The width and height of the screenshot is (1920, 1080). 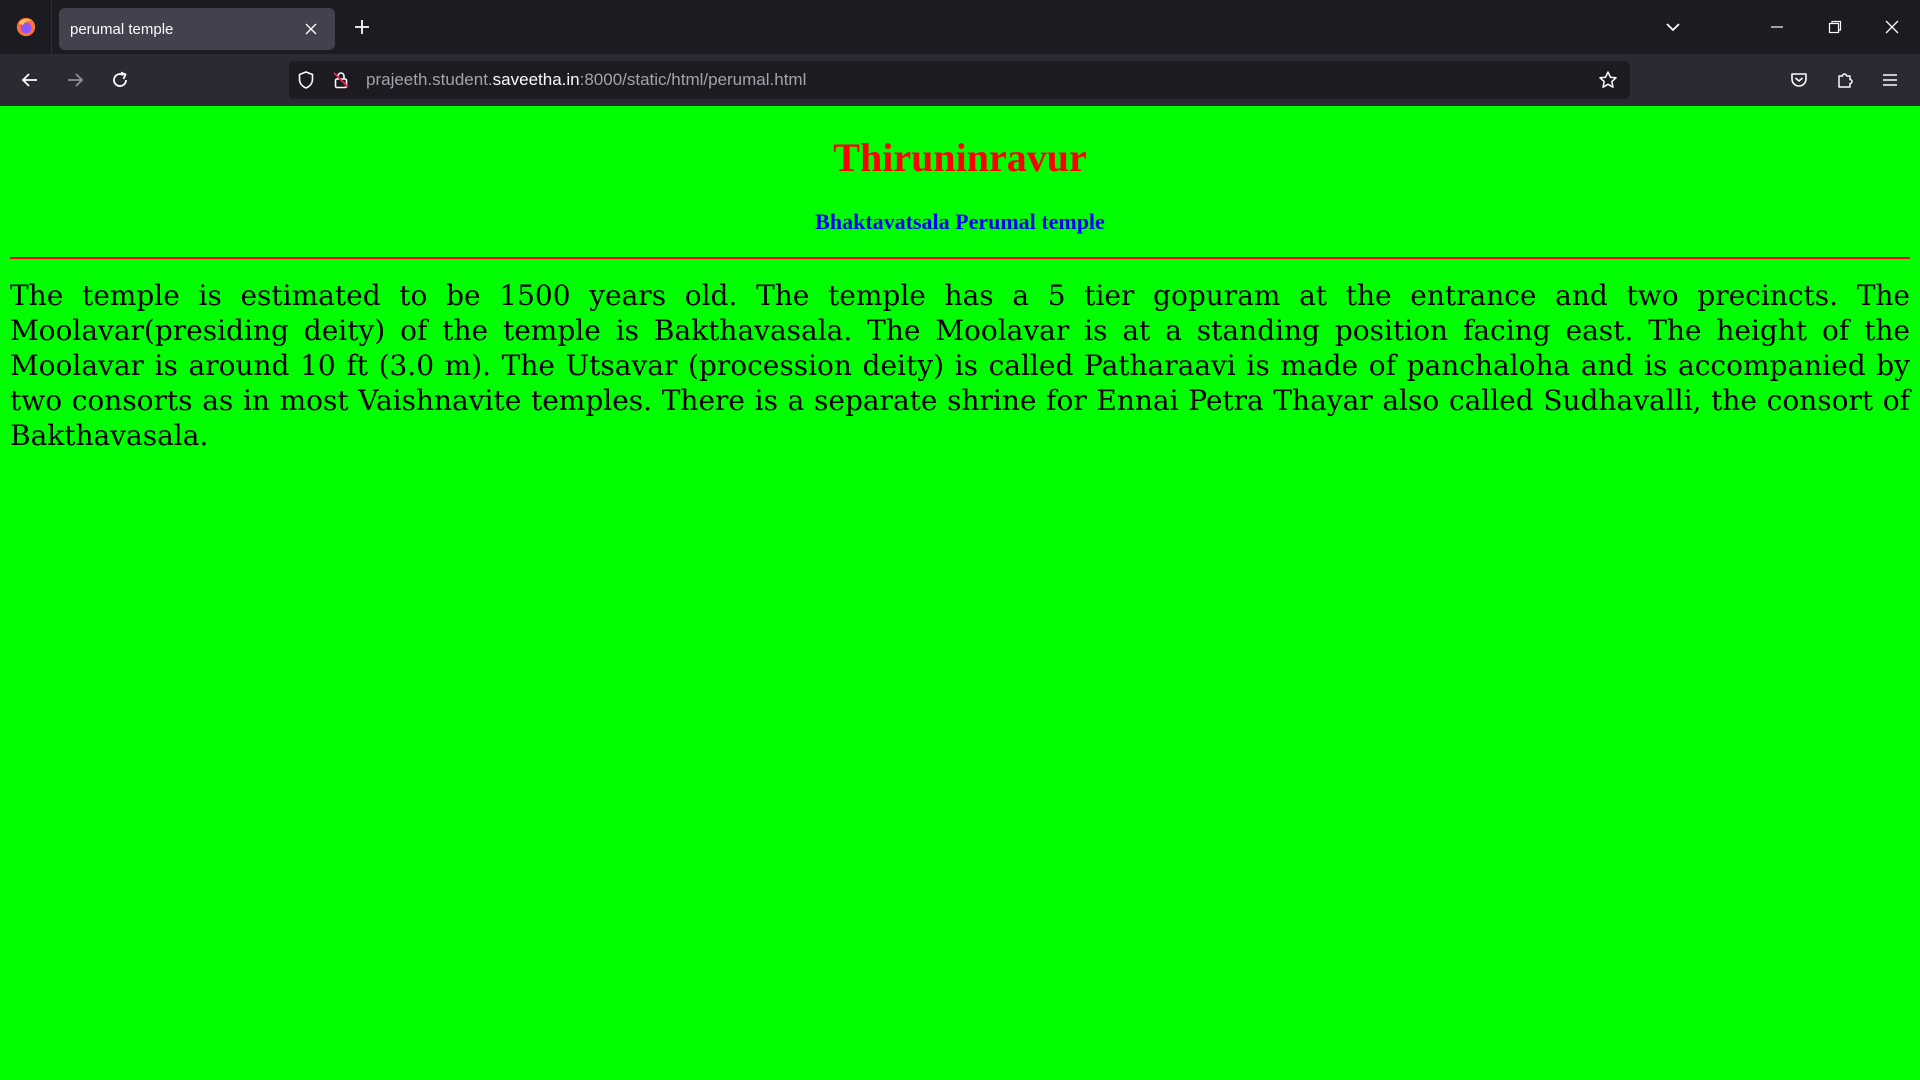 What do you see at coordinates (960, 157) in the screenshot?
I see `page-heading: Thiruninravur` at bounding box center [960, 157].